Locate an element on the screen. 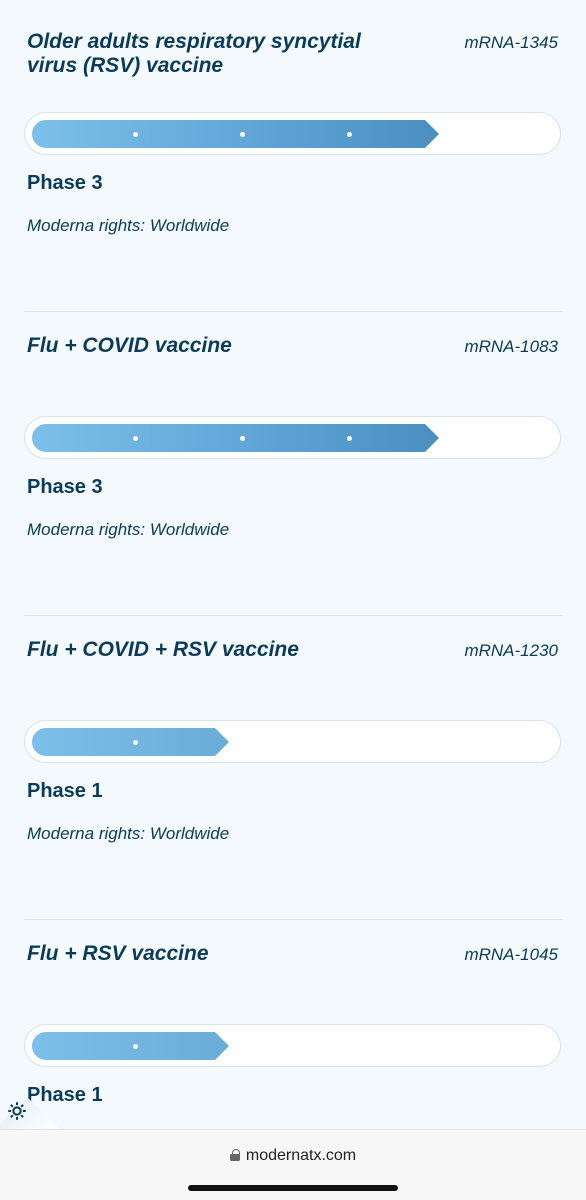 This screenshot has width=586, height=1200. url-text: modernatx.com is located at coordinates (301, 1155).